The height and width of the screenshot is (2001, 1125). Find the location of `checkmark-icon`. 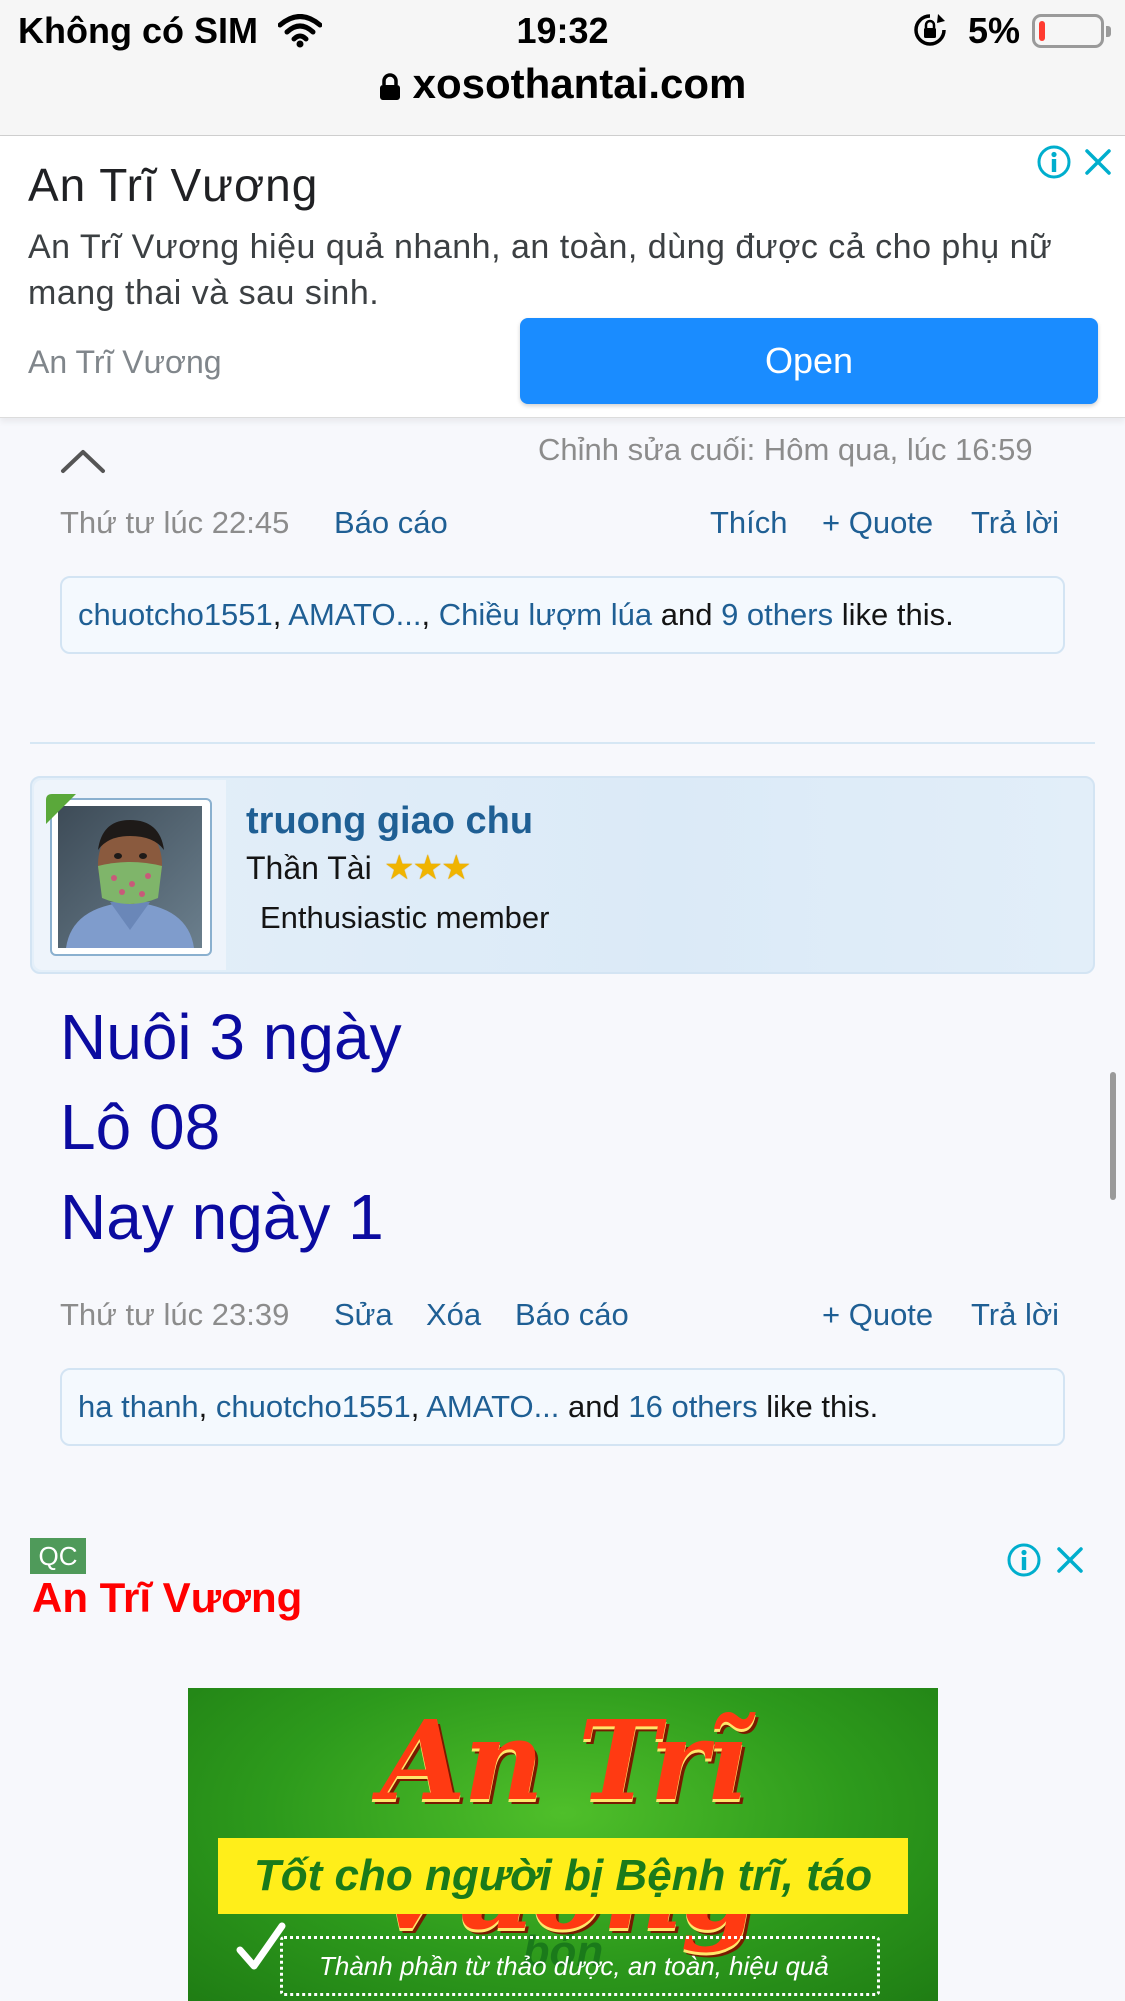

checkmark-icon is located at coordinates (261, 1950).